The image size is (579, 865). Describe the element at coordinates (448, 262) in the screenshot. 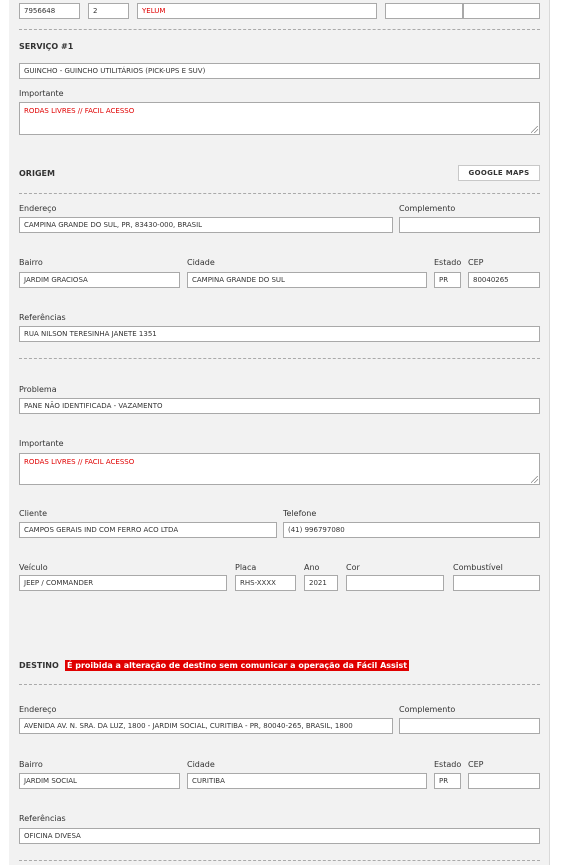

I see `origem-estado-label: Estado` at that location.